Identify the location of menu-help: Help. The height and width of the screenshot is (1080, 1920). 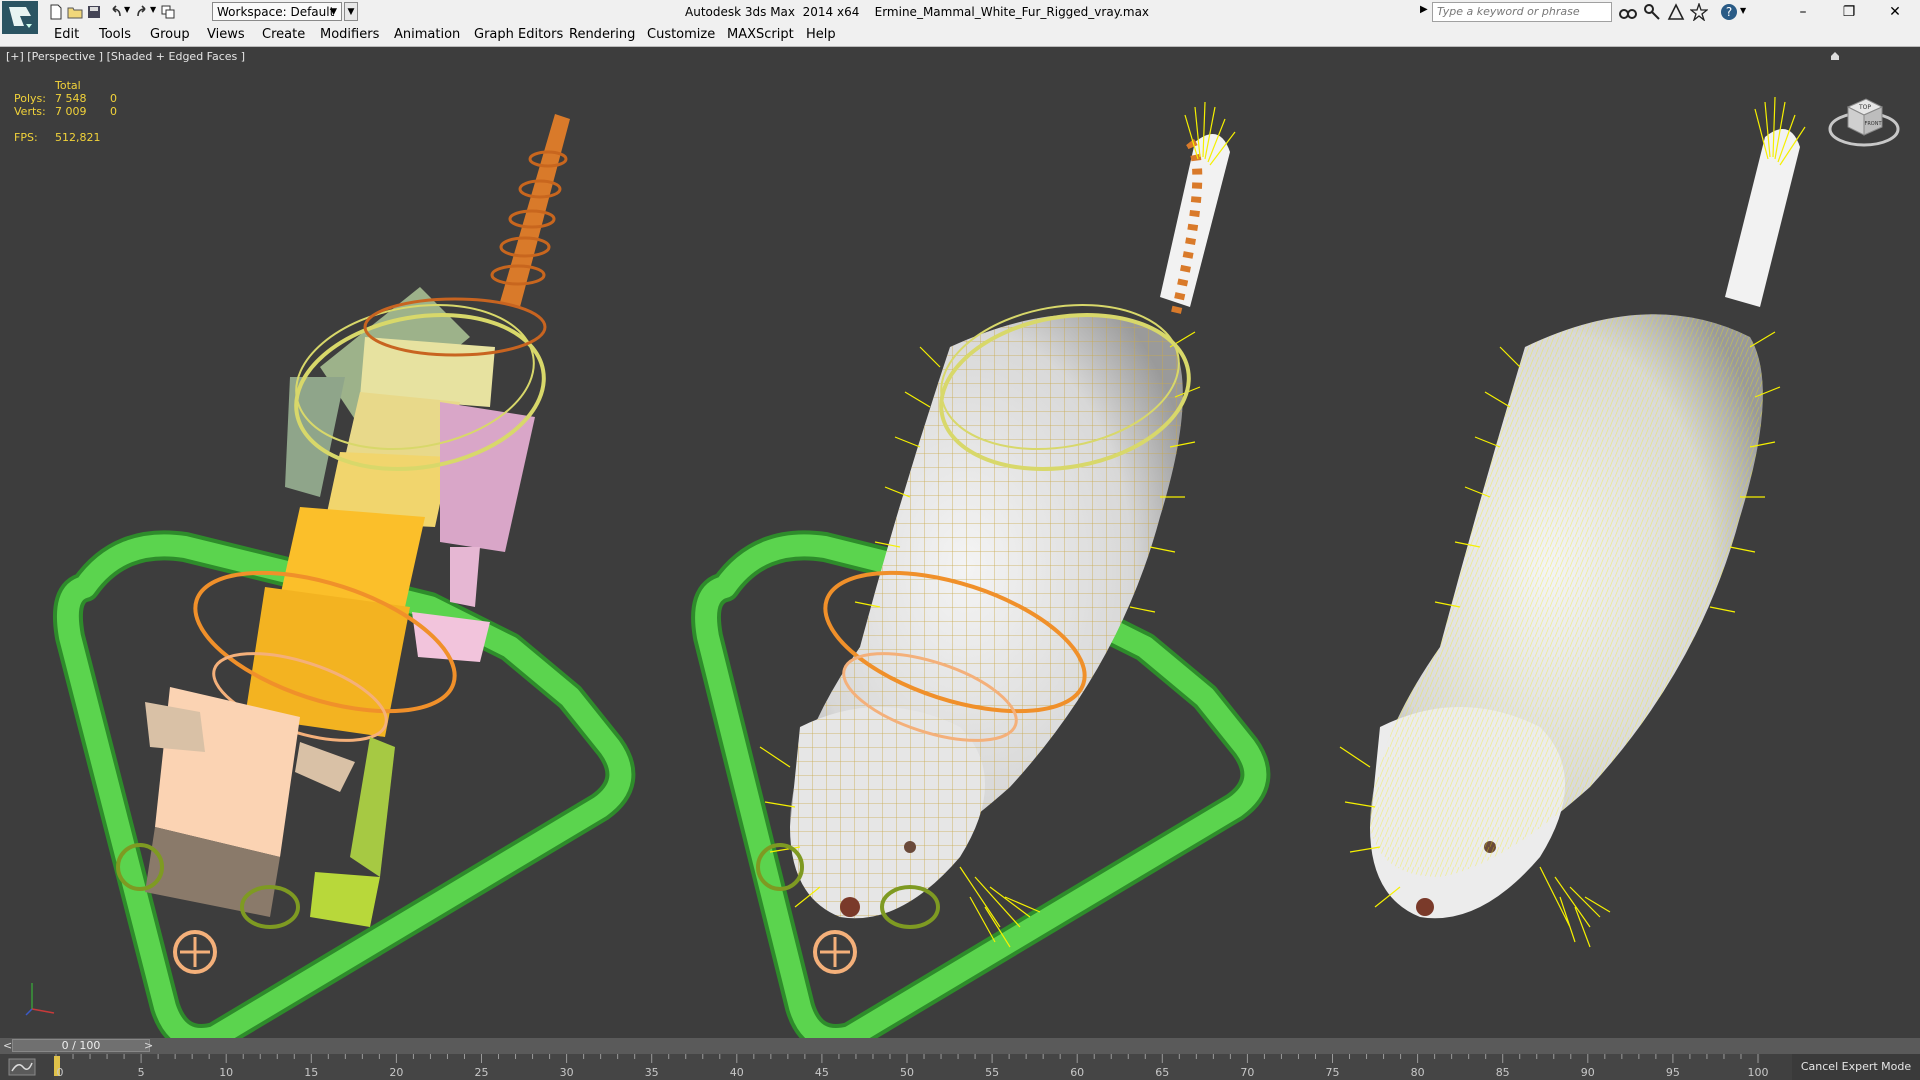
(821, 34).